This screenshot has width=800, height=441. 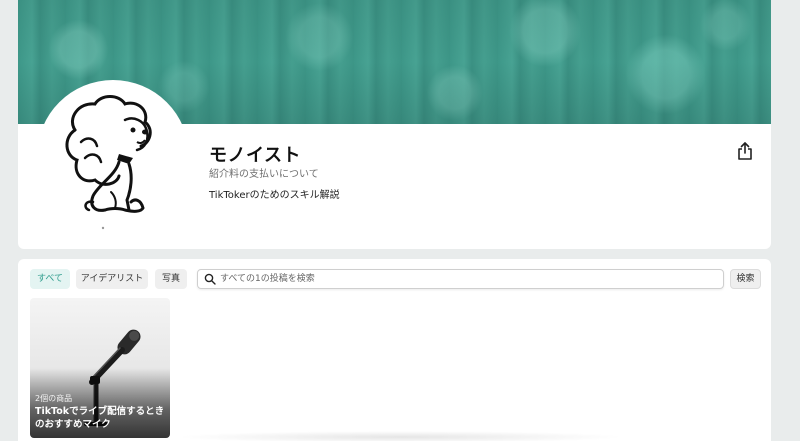 I want to click on search-icon, so click(x=210, y=279).